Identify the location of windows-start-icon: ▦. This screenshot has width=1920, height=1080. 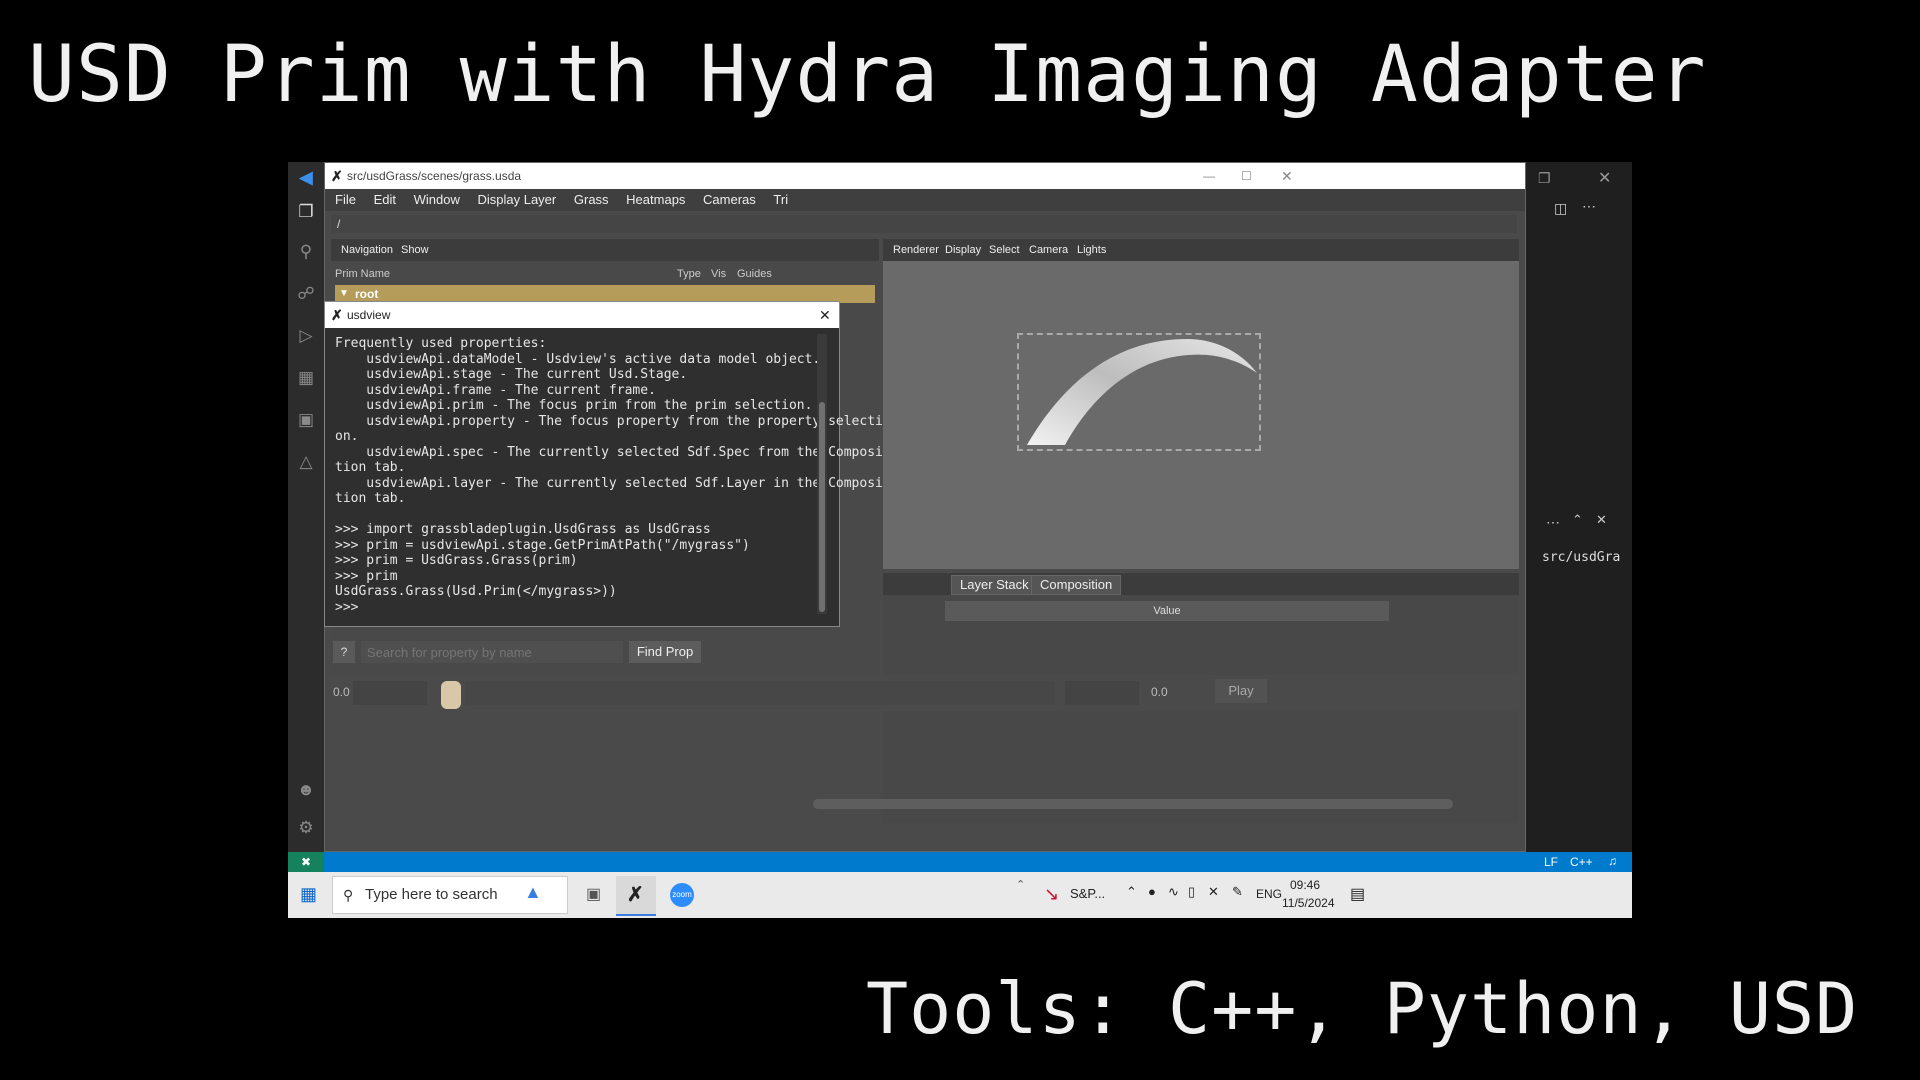
(308, 894).